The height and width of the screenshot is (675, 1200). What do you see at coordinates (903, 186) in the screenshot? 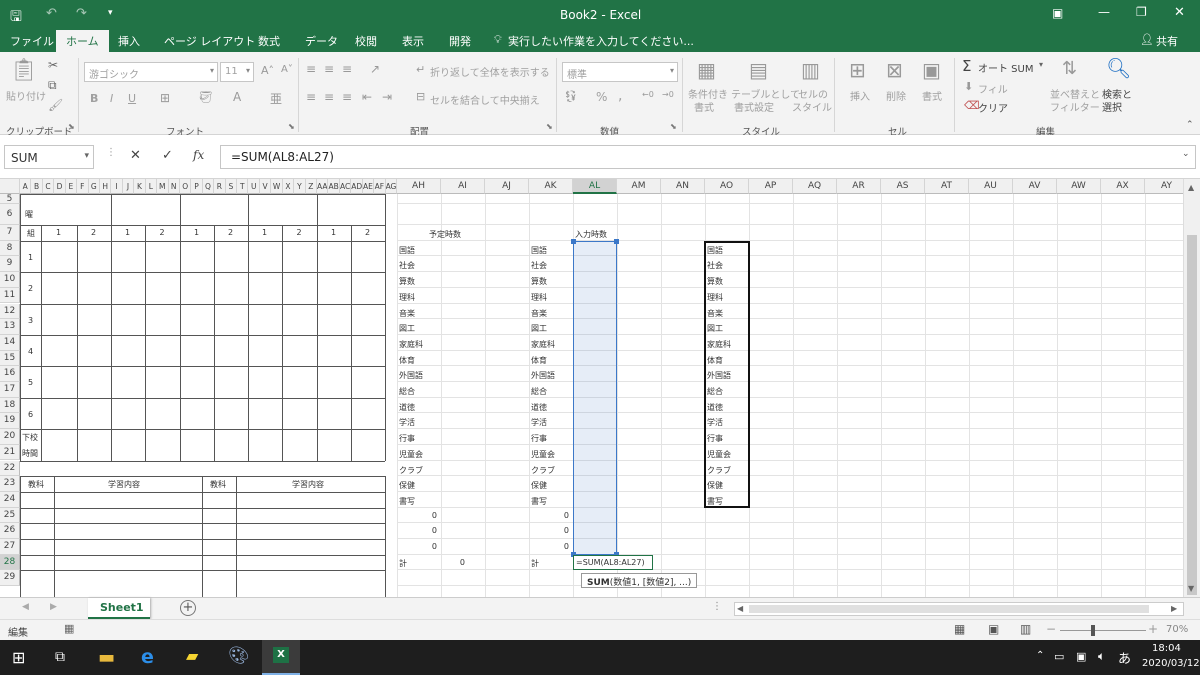
I see `column-header: AS` at bounding box center [903, 186].